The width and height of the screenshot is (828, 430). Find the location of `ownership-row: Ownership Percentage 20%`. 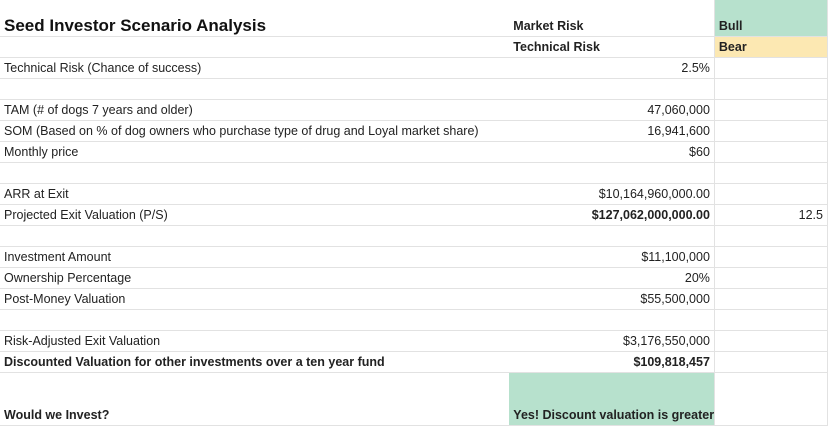

ownership-row: Ownership Percentage 20% is located at coordinates (414, 278).